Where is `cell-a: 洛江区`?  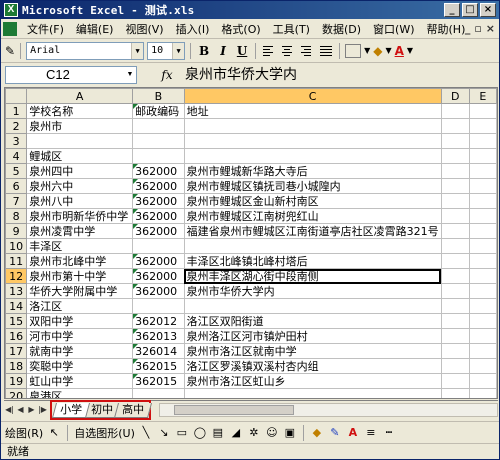
cell-a: 洛江区 is located at coordinates (80, 306).